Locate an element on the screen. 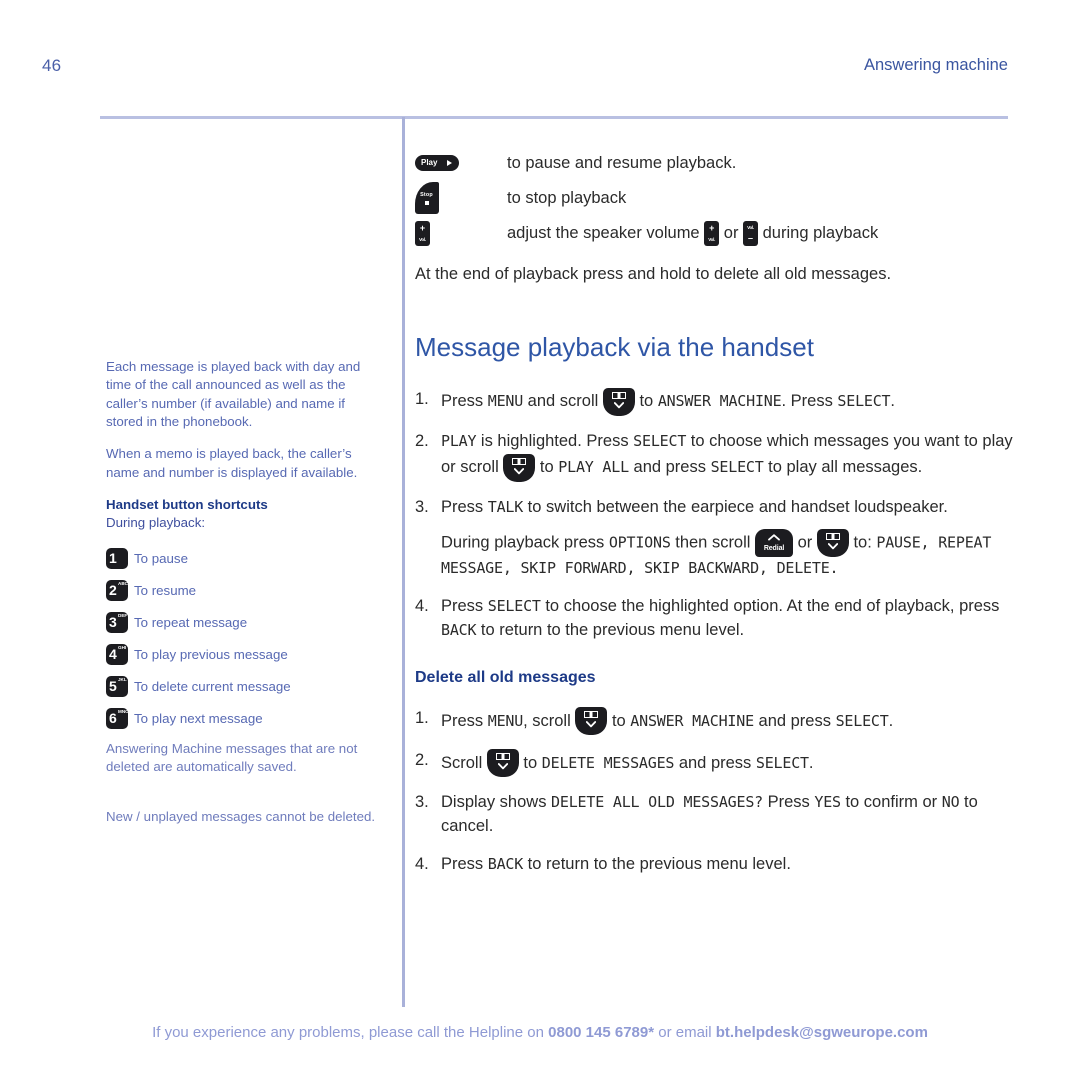  page-header: 46 Answering machine is located at coordinates (540, 71).